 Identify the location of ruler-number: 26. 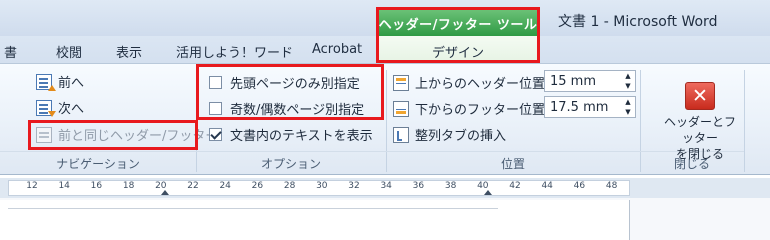
(257, 186).